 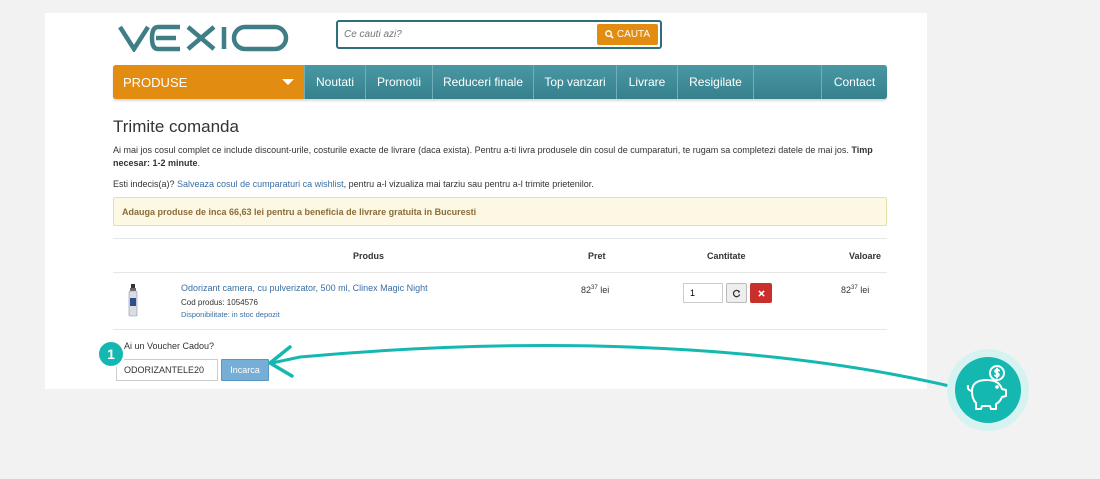 What do you see at coordinates (865, 256) in the screenshot?
I see `header-value: Valoare` at bounding box center [865, 256].